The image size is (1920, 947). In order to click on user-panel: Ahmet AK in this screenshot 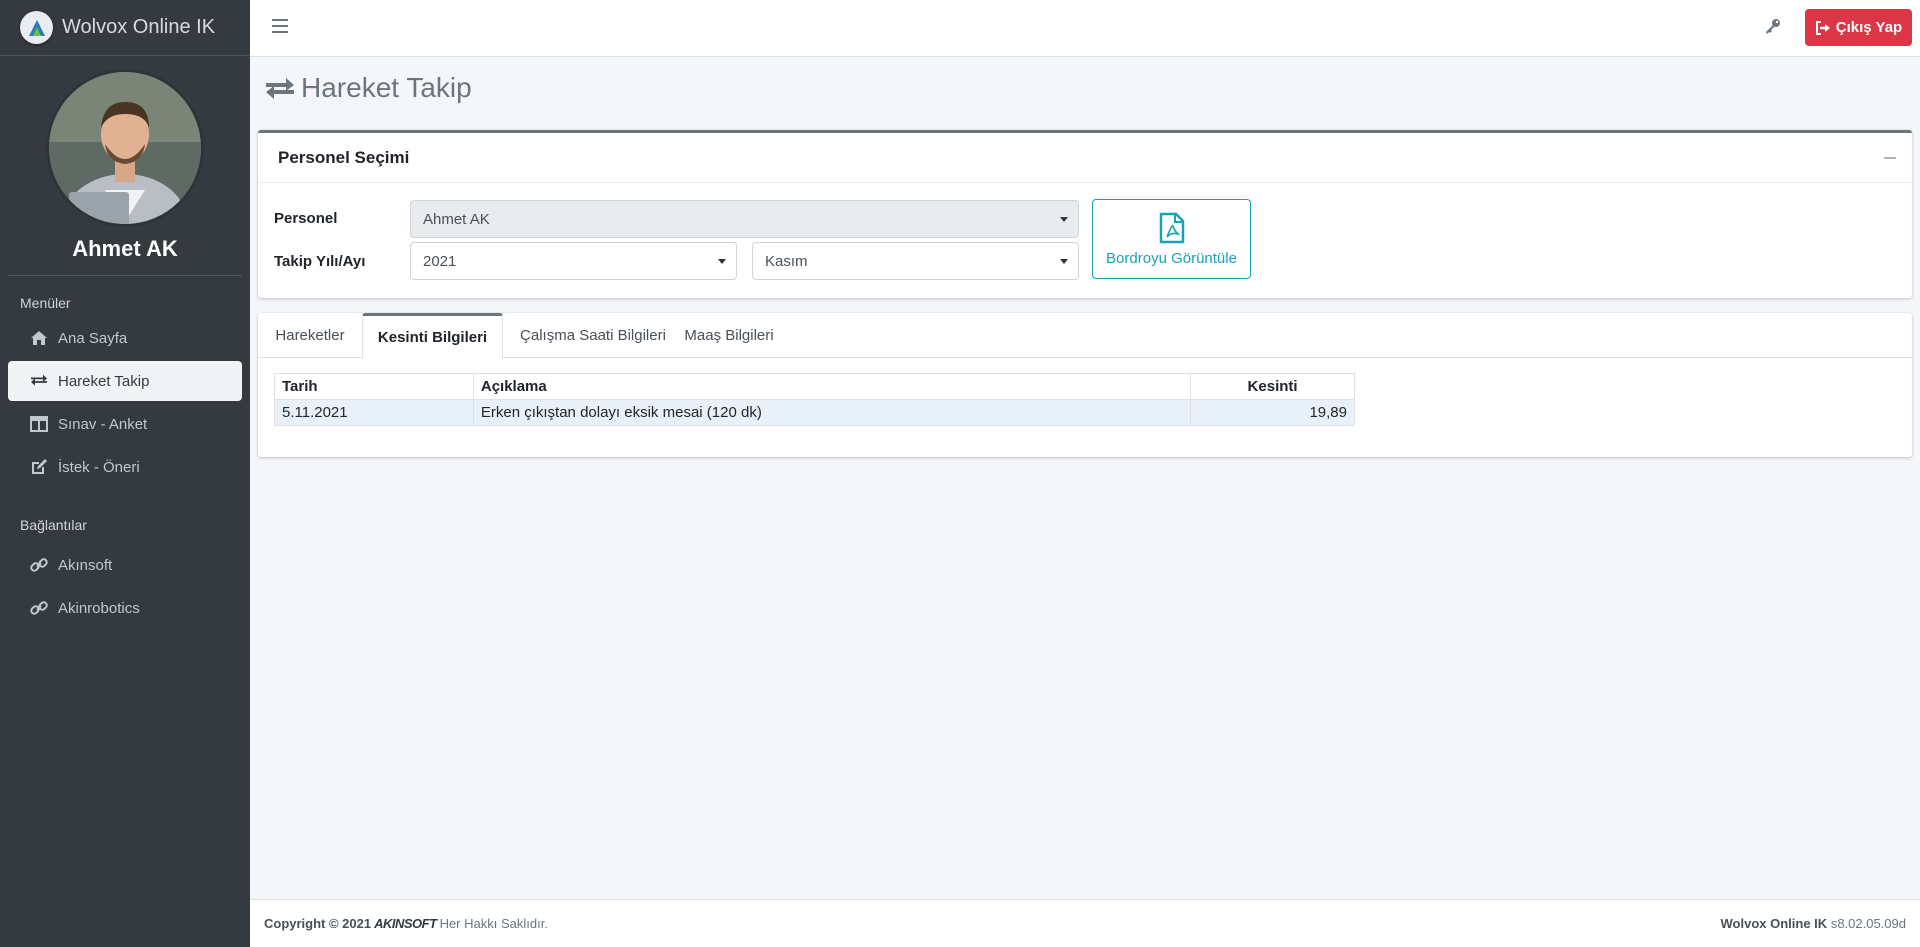, I will do `click(125, 166)`.